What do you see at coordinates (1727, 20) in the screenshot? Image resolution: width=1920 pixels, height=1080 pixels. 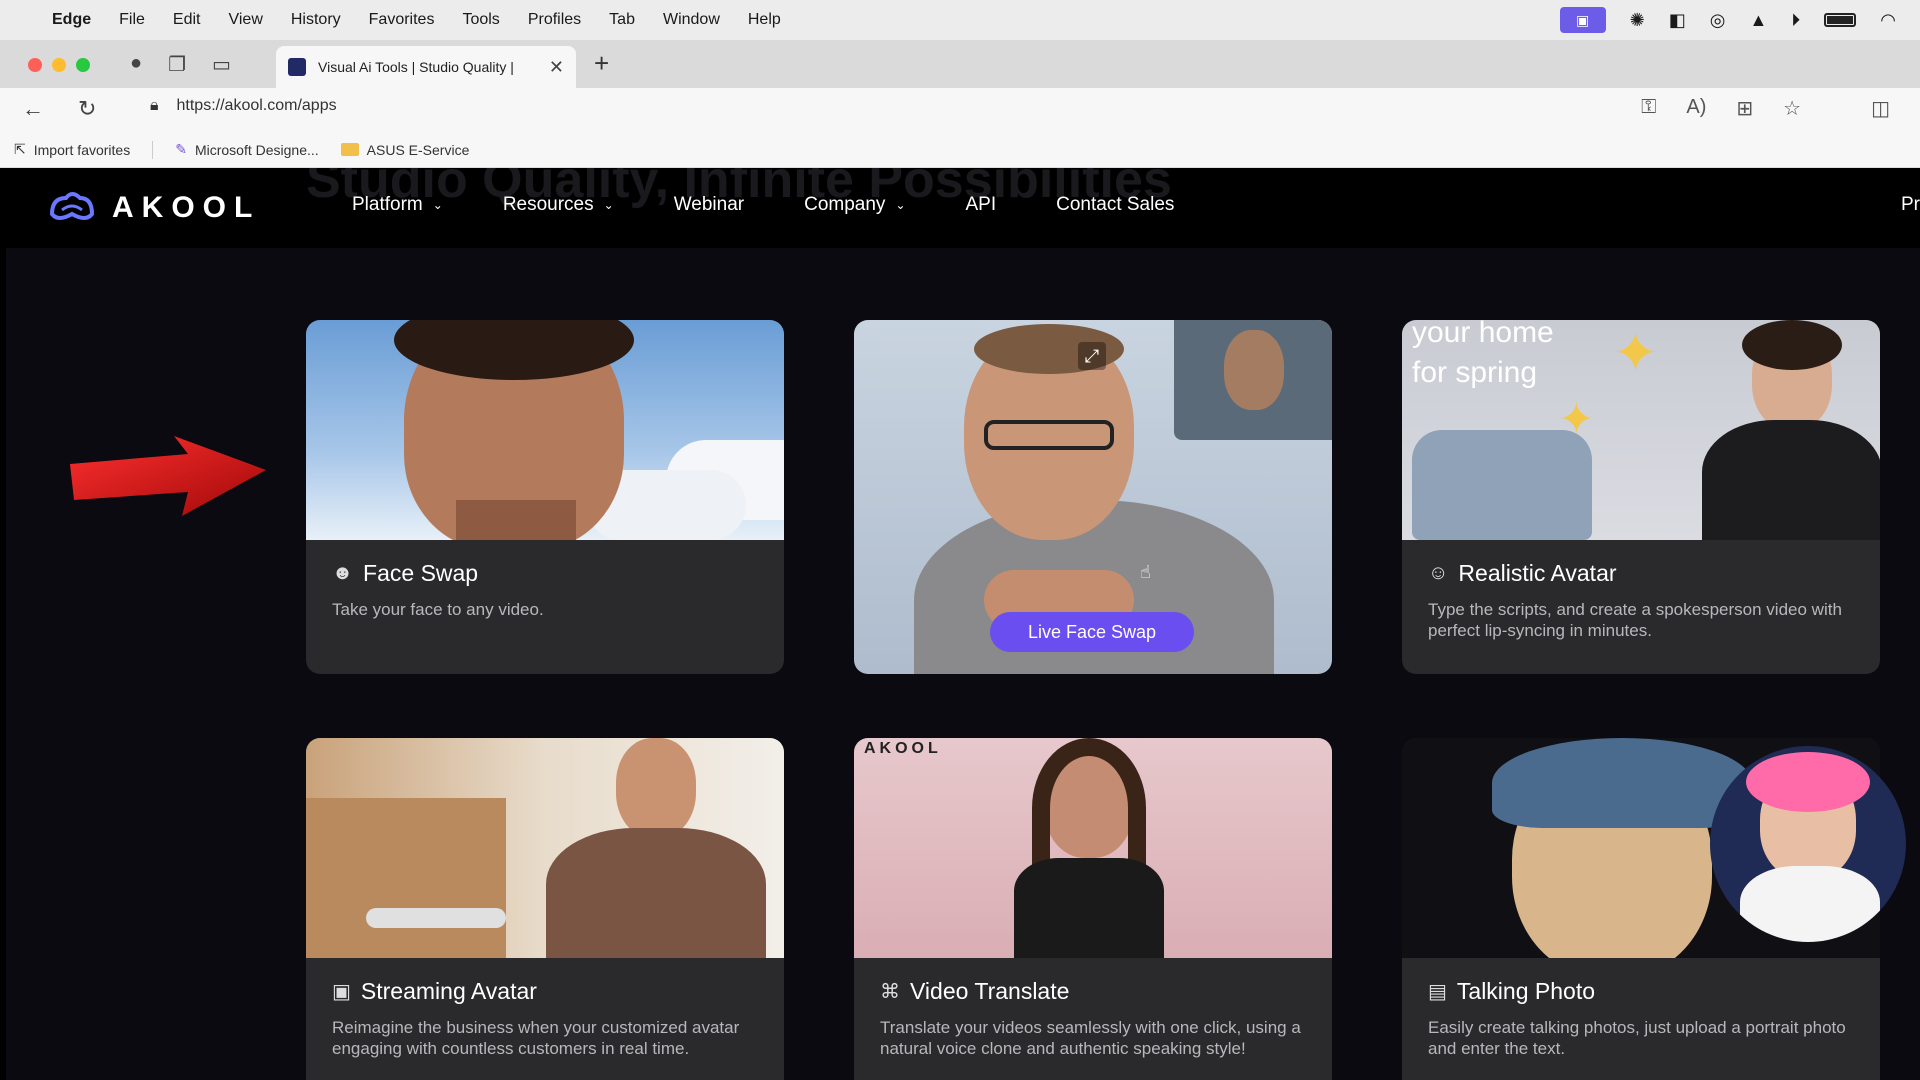 I see `status-tray: ▣ ✺ ◧ ◎ ▲ ⏵ ◠` at bounding box center [1727, 20].